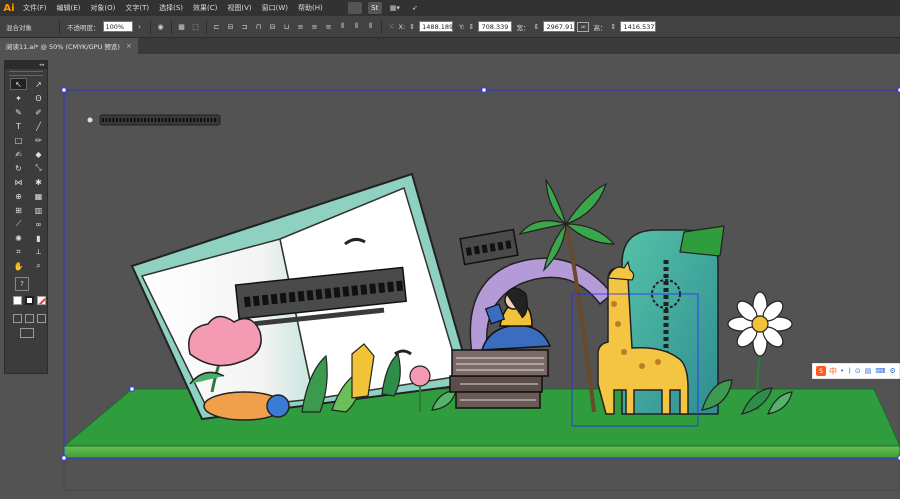 Image resolution: width=900 pixels, height=499 pixels. I want to click on direct-selection-tool: ↗, so click(38, 84).